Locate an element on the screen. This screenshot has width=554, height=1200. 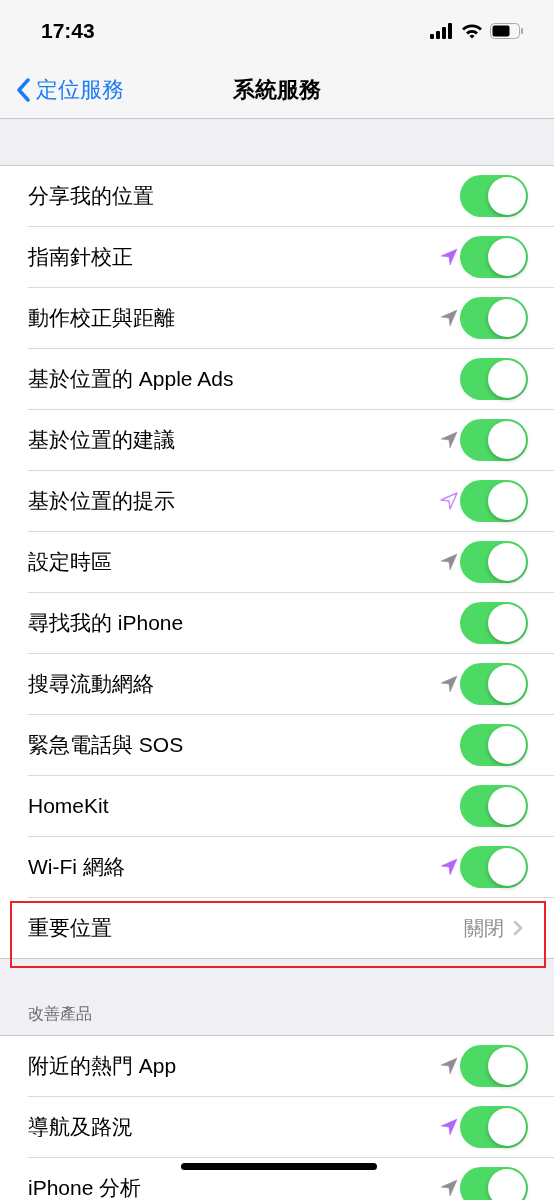
setting-label: 動作校正與距離 is located at coordinates (101, 318).